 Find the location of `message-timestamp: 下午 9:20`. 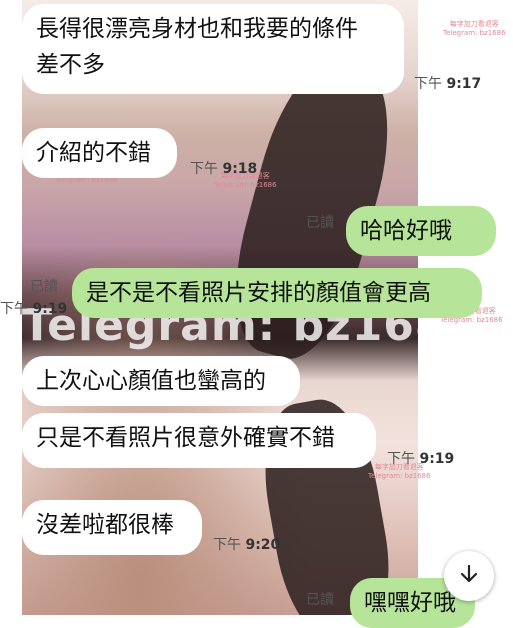

message-timestamp: 下午 9:20 is located at coordinates (247, 545).